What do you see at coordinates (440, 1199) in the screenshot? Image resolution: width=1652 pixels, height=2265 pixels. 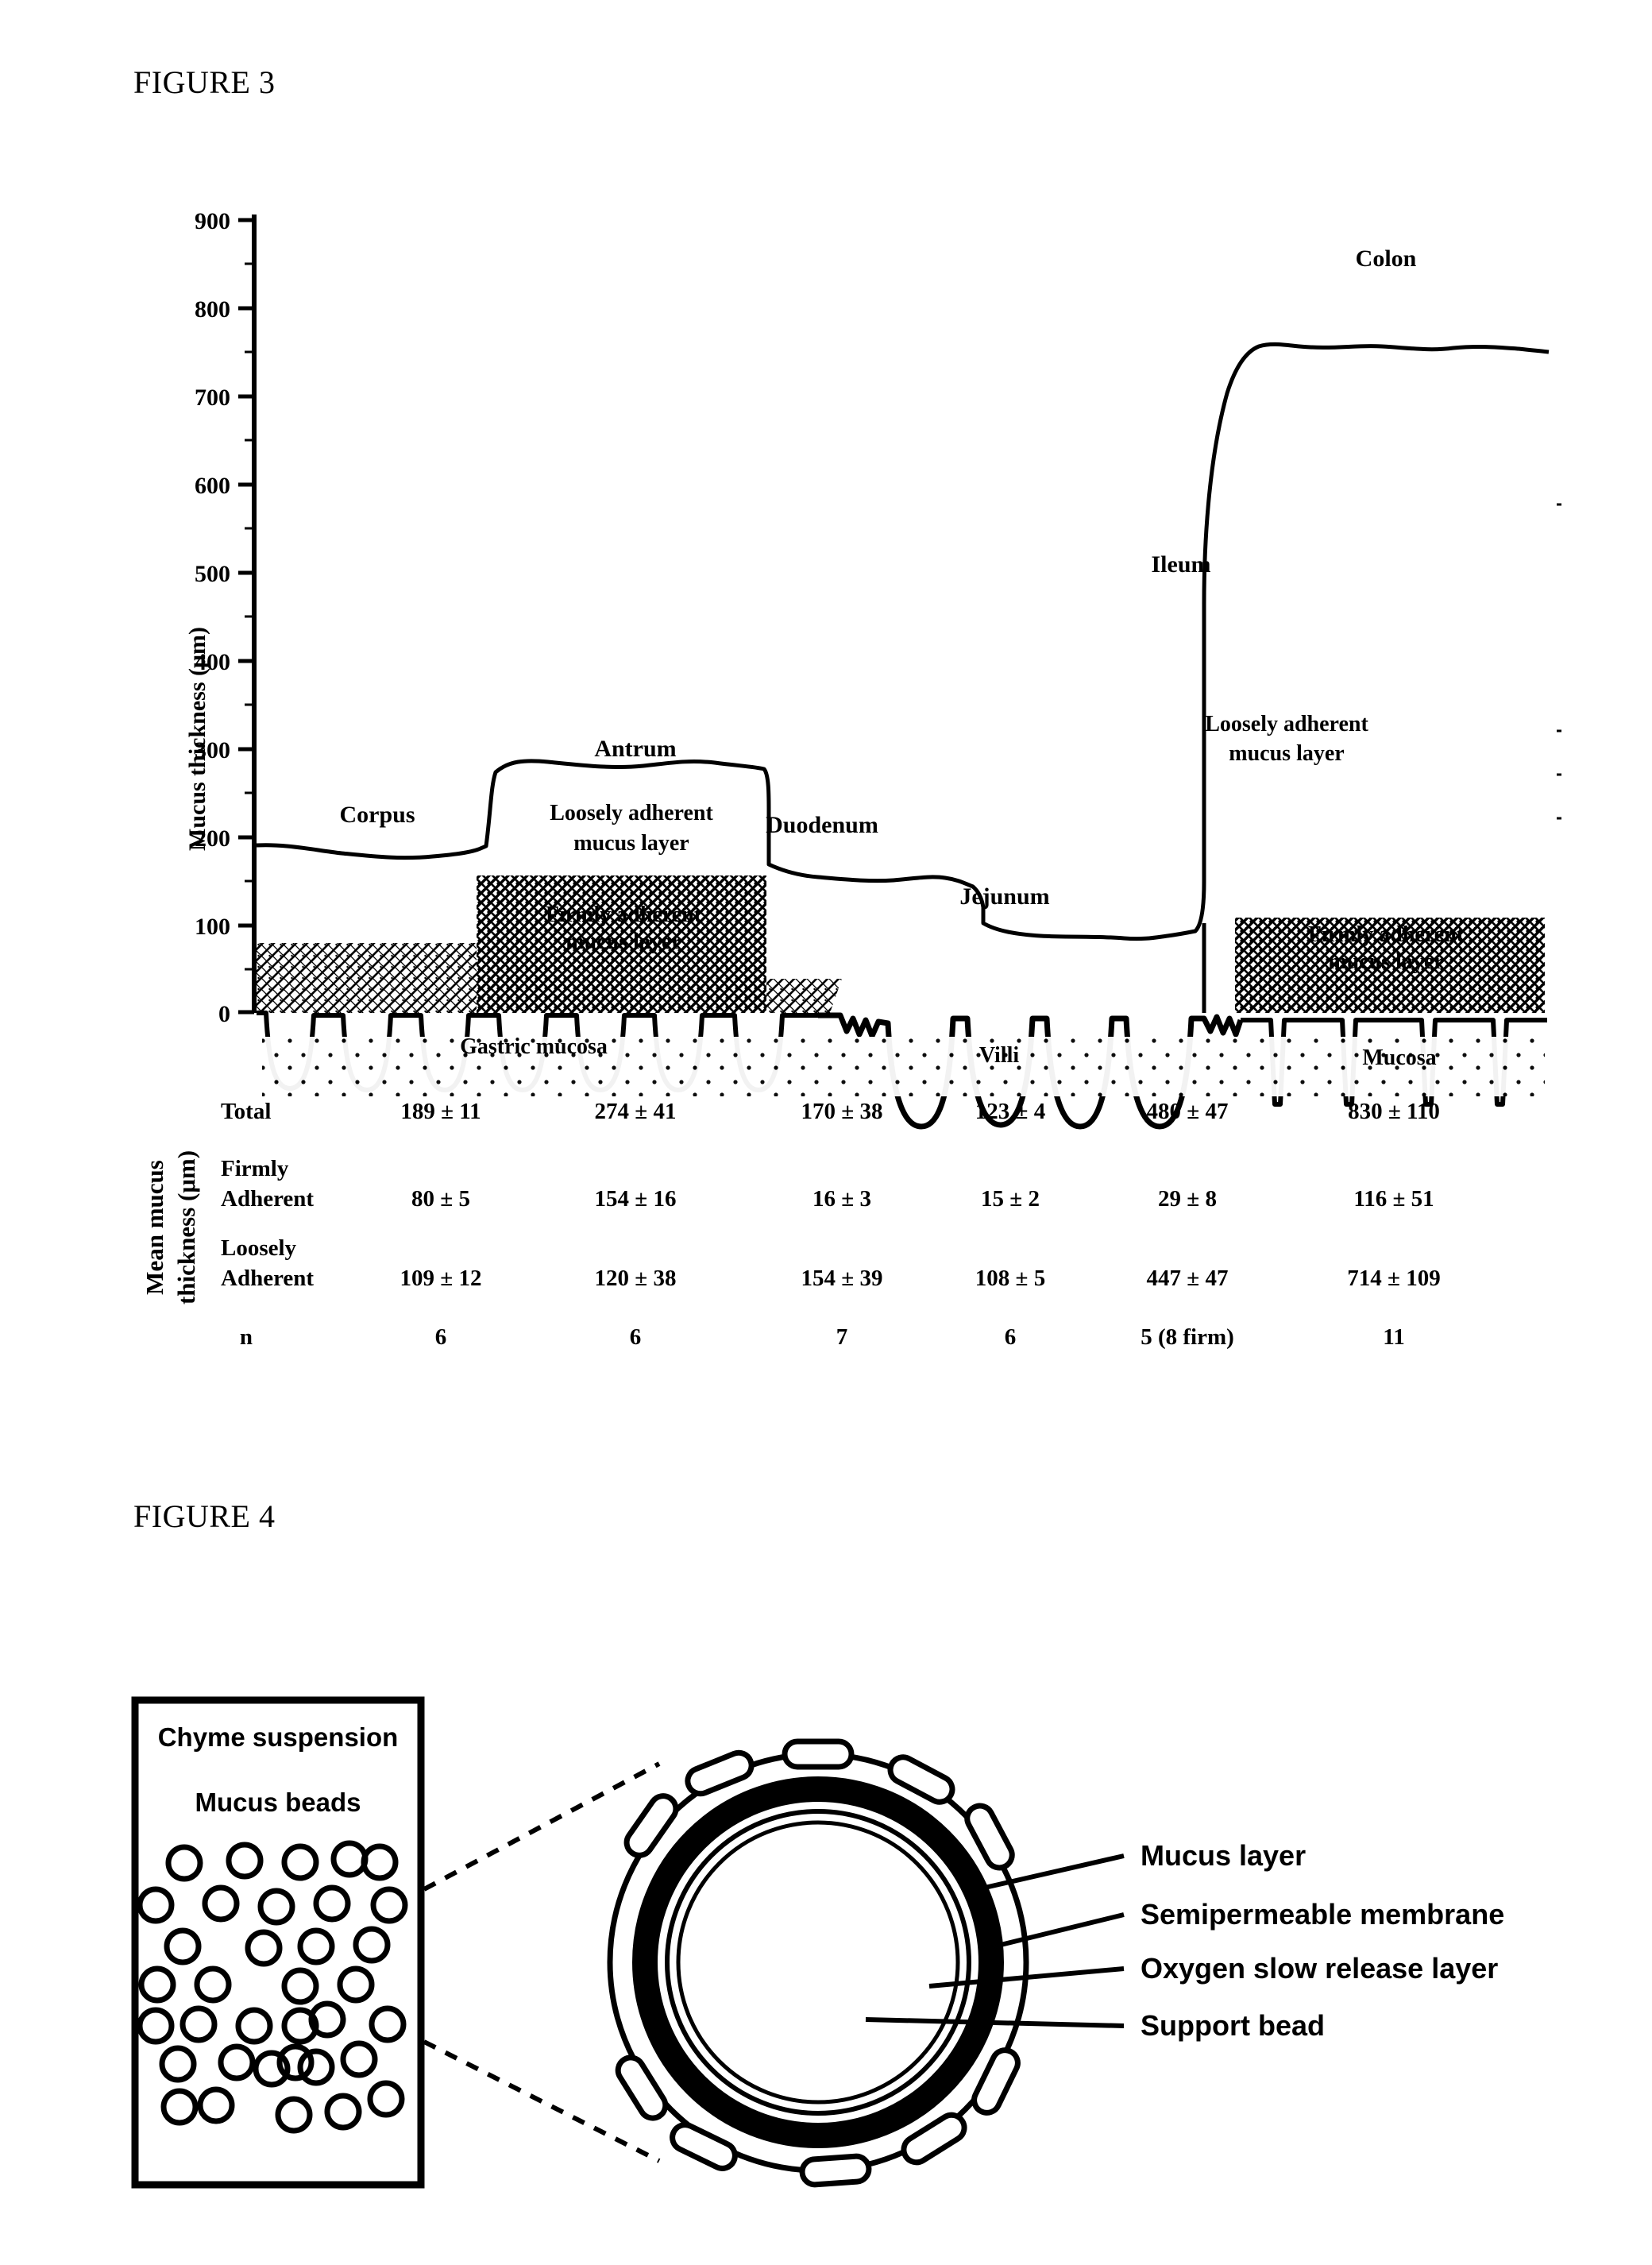 I see `table-cell: 80 ± 5` at bounding box center [440, 1199].